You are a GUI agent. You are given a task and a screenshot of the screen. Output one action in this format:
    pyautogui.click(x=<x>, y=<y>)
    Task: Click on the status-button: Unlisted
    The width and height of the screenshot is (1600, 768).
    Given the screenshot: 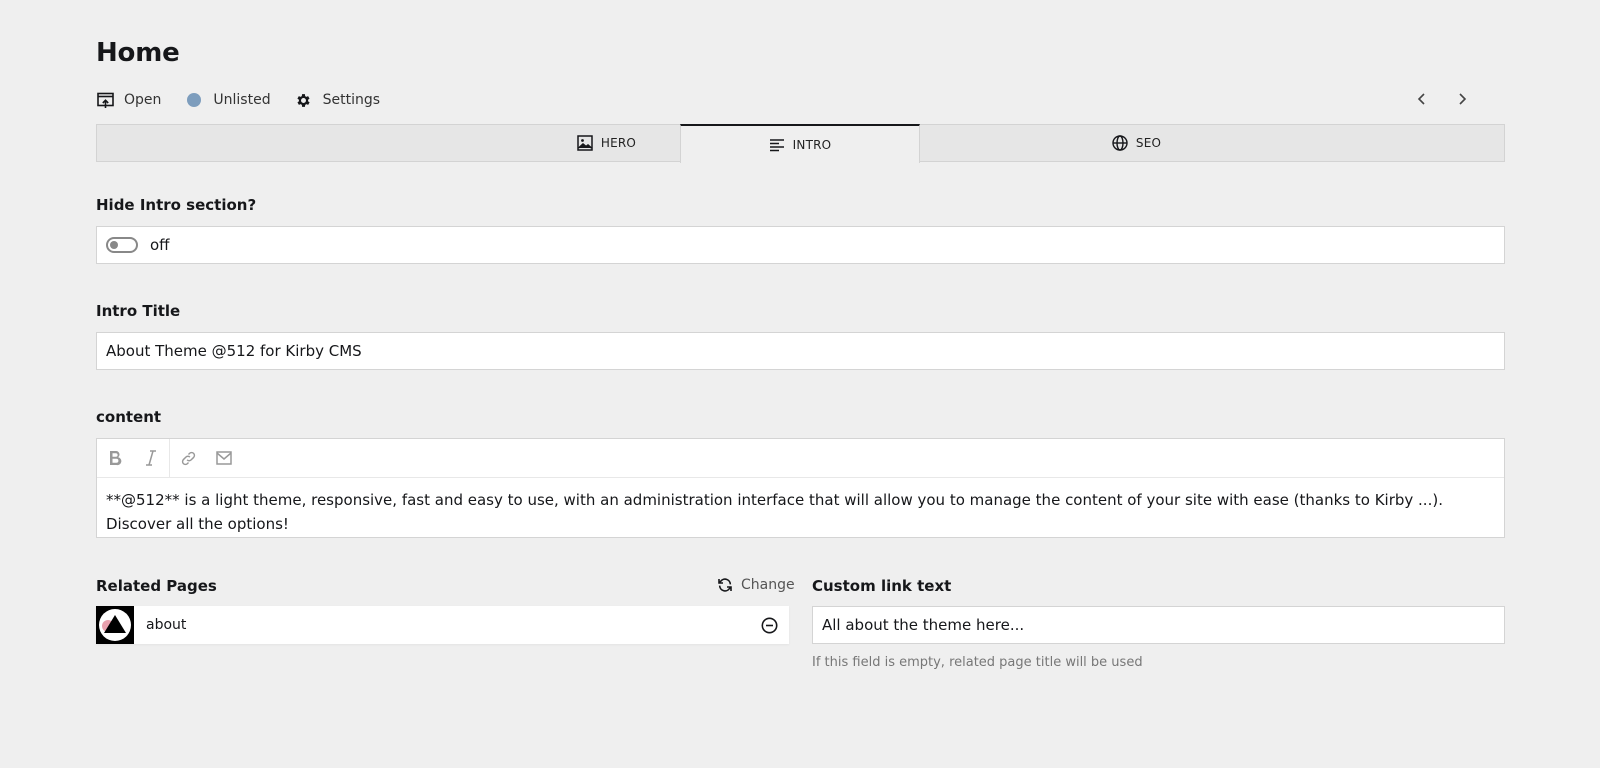 What is the action you would take?
    pyautogui.click(x=228, y=100)
    